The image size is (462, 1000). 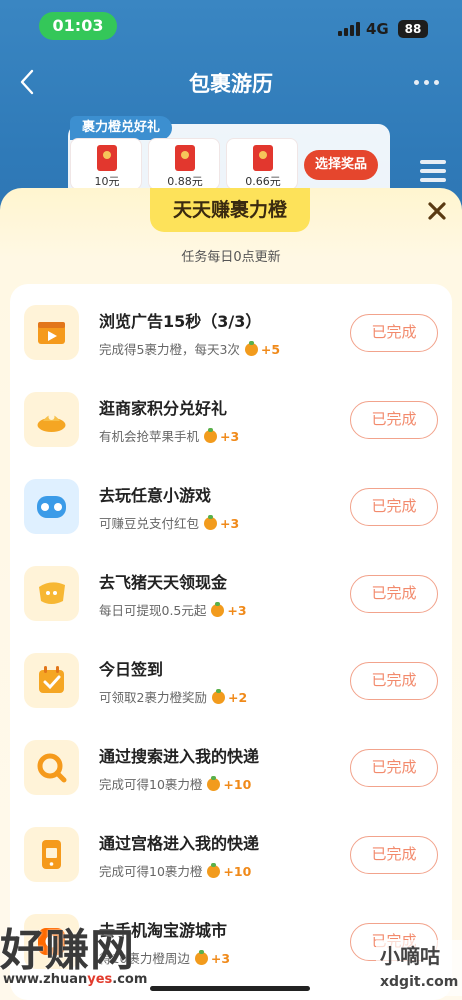 I want to click on reward-card: 0.88元, so click(x=184, y=164).